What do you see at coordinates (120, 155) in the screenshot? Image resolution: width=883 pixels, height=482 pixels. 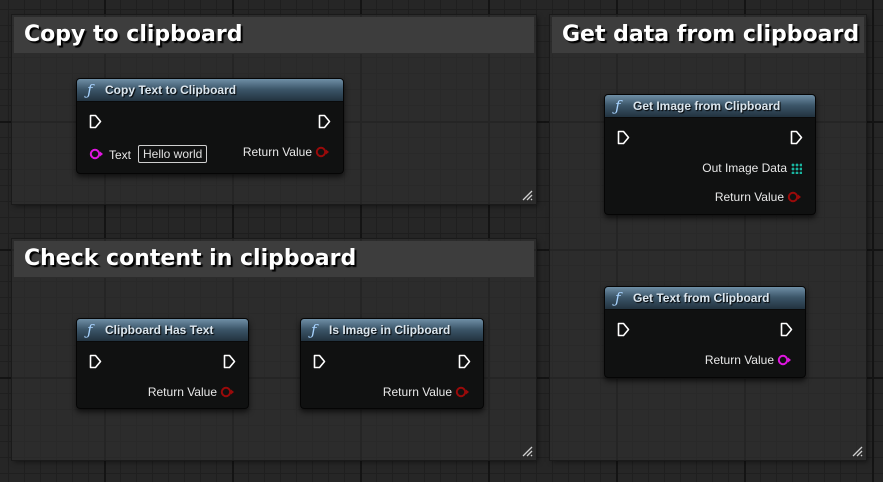 I see `text-pin-label: Text` at bounding box center [120, 155].